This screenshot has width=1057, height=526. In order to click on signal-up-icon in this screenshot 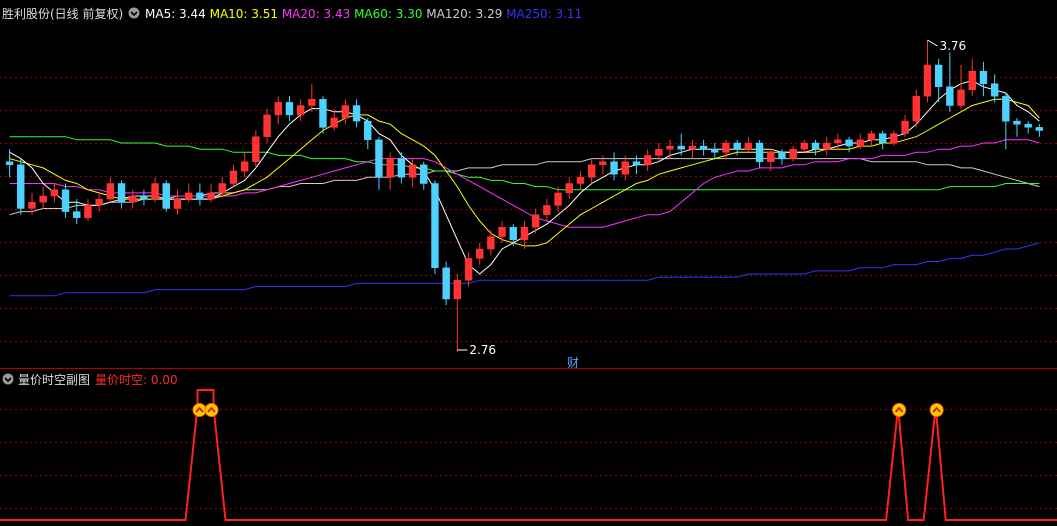, I will do `click(211, 410)`.